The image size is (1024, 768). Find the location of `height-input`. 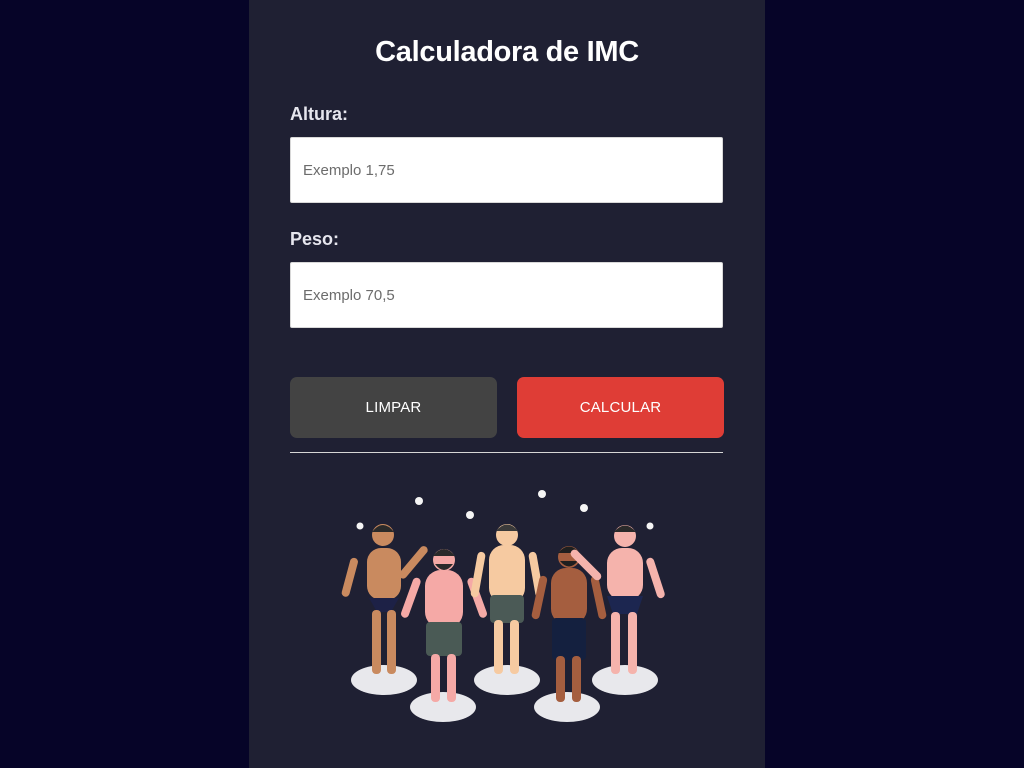

height-input is located at coordinates (506, 170).